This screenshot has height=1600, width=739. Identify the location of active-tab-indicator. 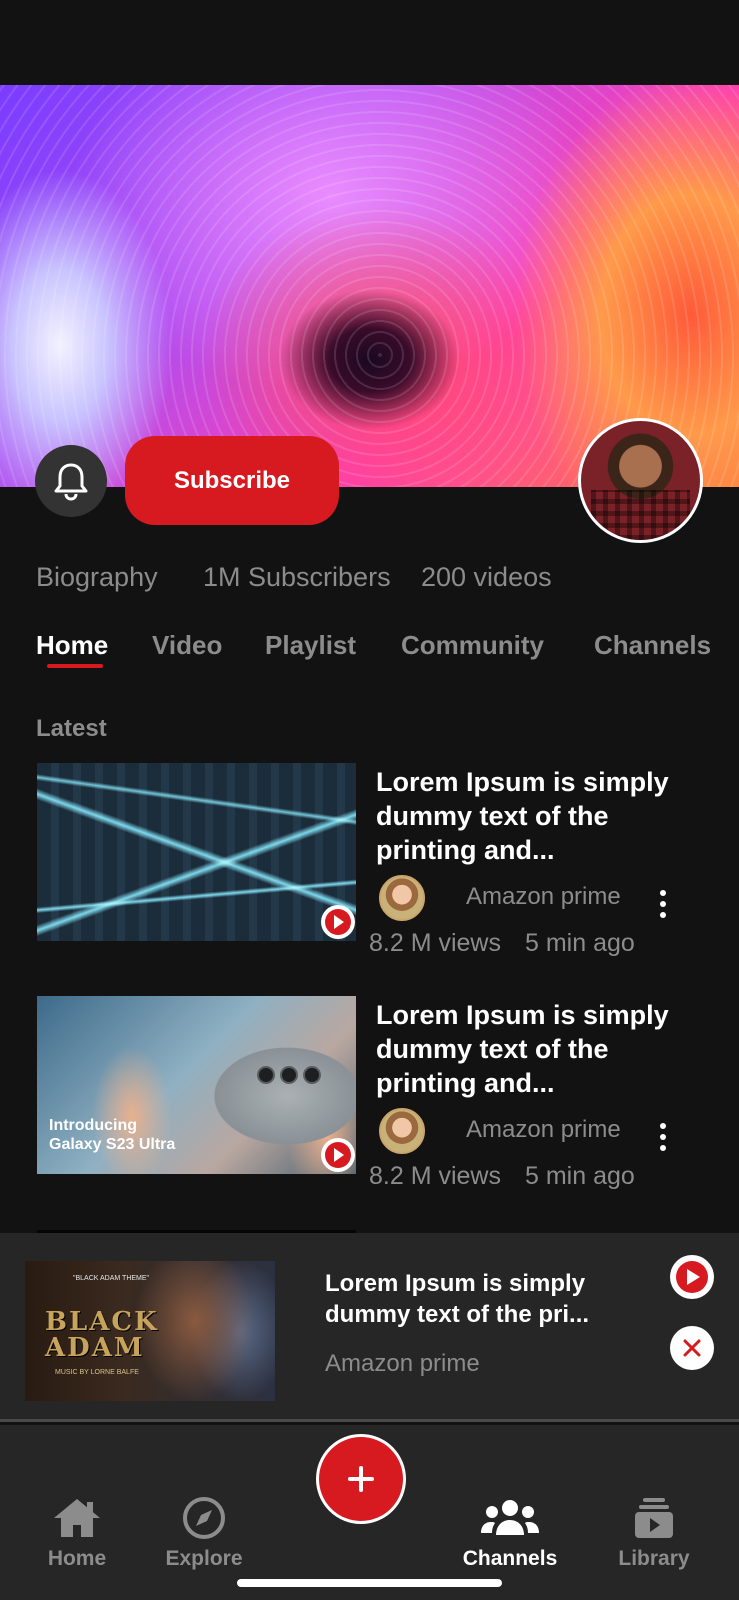
(75, 666).